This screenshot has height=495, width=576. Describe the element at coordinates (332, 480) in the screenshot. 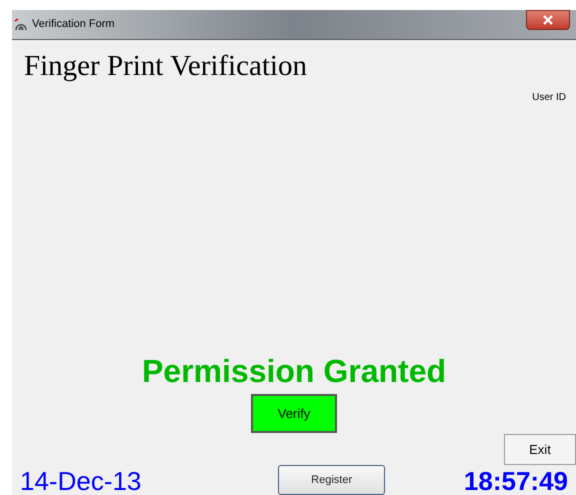

I see `register-button: Register` at that location.